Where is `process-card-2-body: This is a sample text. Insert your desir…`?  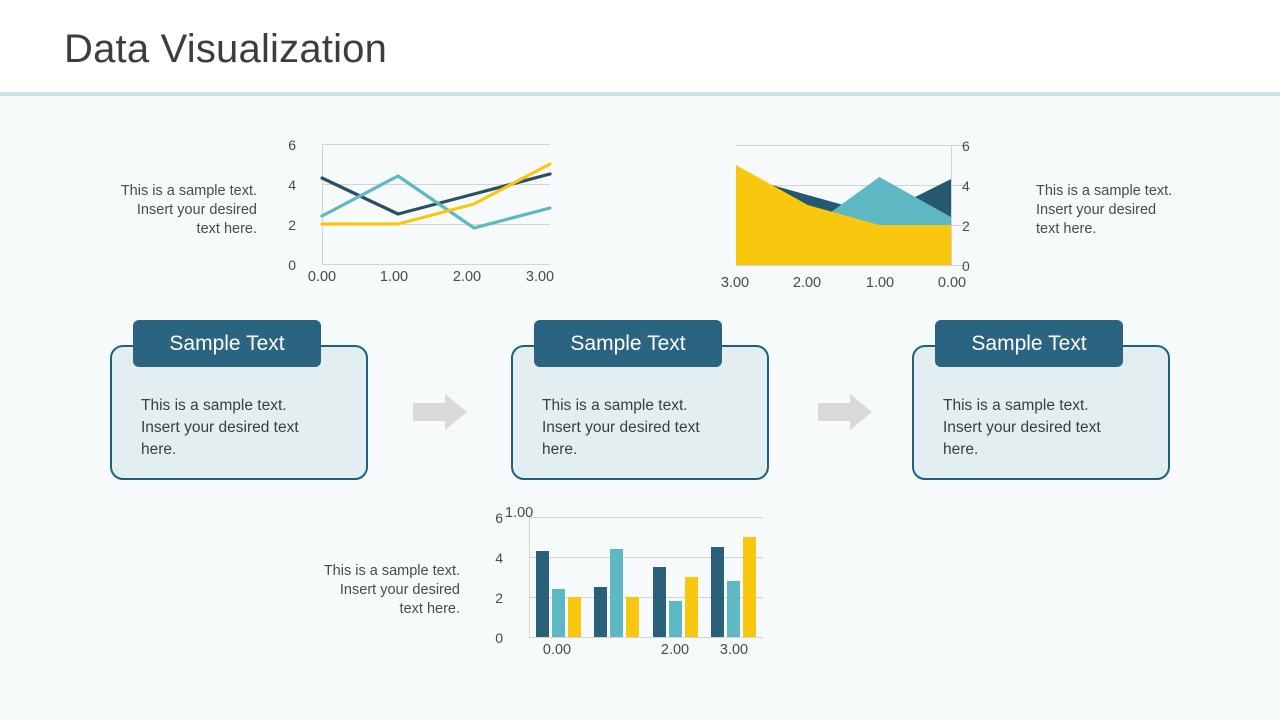 process-card-2-body: This is a sample text. Insert your desir… is located at coordinates (621, 427).